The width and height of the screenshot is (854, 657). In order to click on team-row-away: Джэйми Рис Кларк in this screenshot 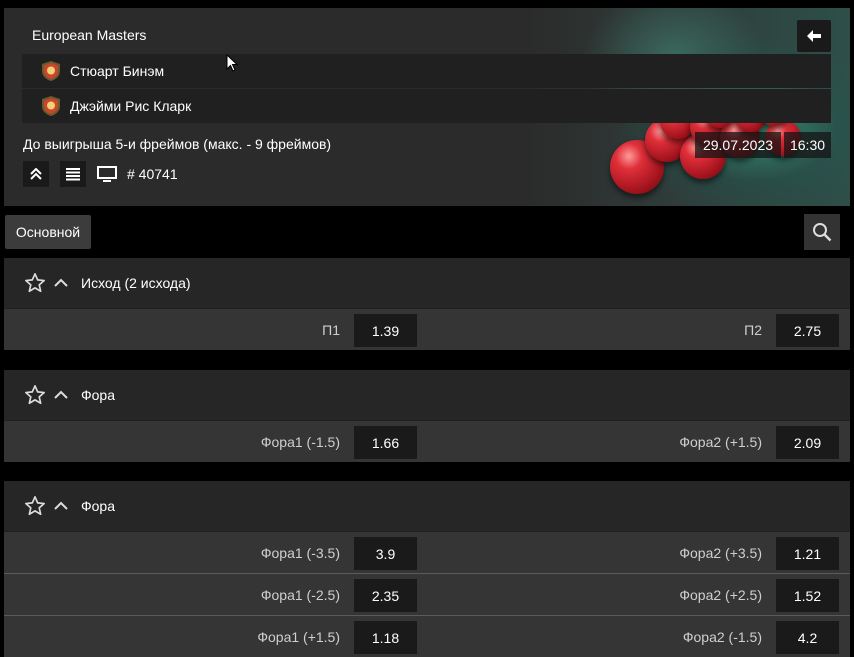, I will do `click(426, 106)`.